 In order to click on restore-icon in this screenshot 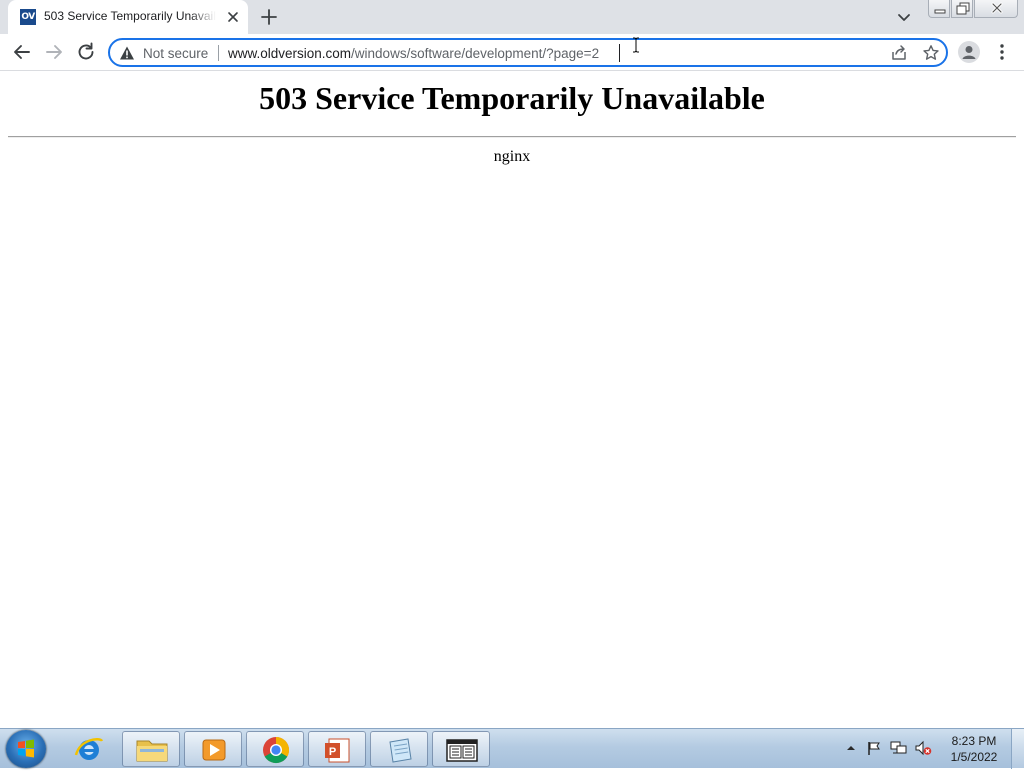, I will do `click(963, 8)`.